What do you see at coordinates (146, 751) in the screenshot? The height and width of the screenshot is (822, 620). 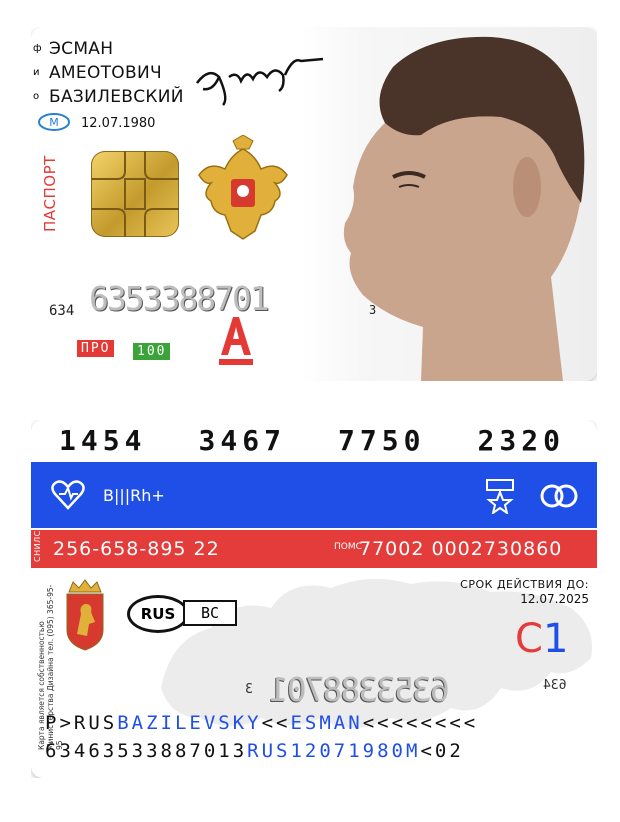 I see `mrz-2-number: 6346353388701З` at bounding box center [146, 751].